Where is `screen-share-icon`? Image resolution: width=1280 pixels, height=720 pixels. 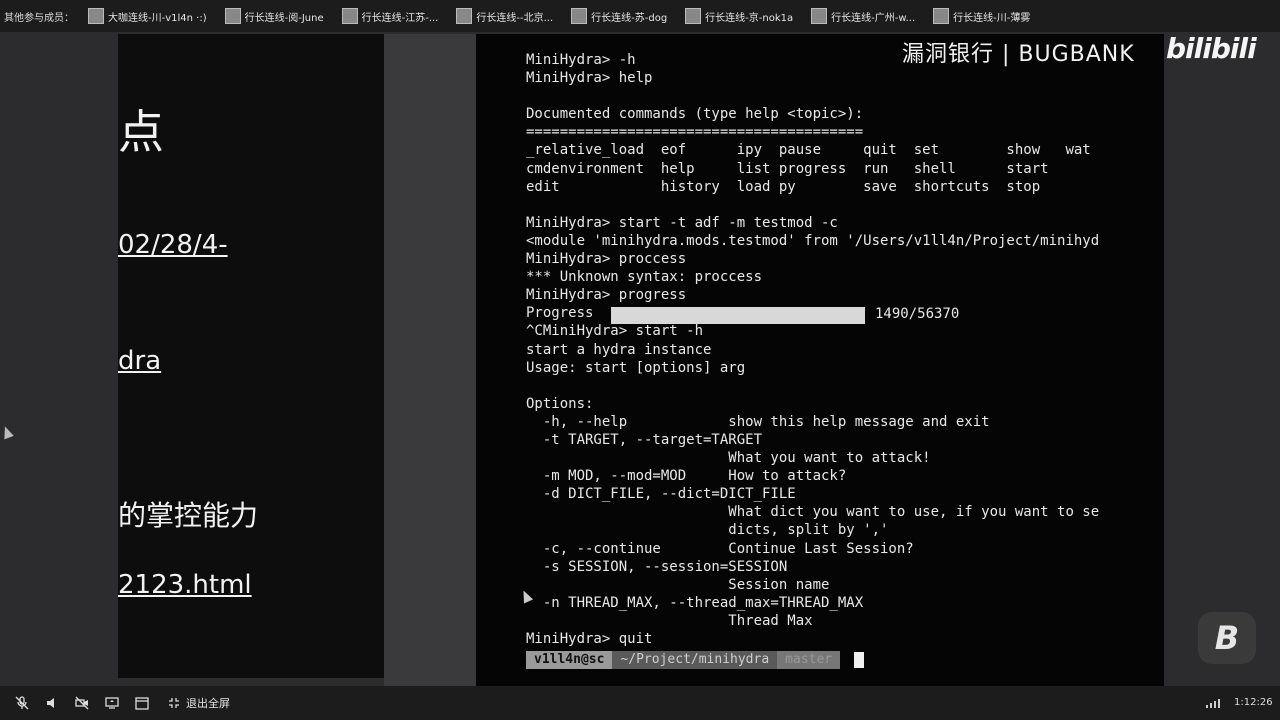
screen-share-icon is located at coordinates (112, 703).